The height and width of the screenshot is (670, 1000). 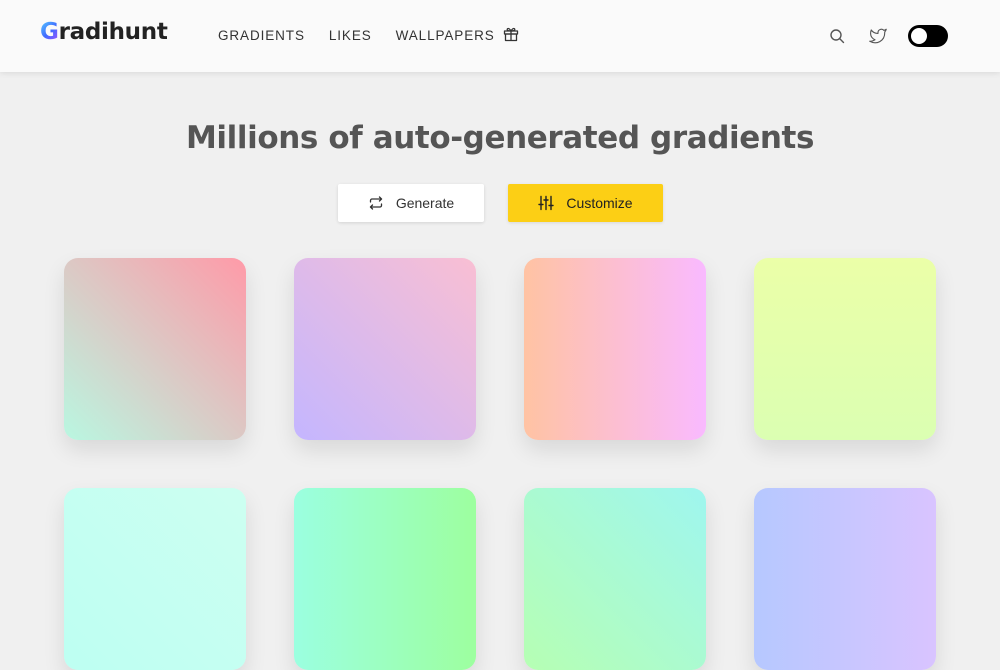 I want to click on customize-button: Customize, so click(x=585, y=203).